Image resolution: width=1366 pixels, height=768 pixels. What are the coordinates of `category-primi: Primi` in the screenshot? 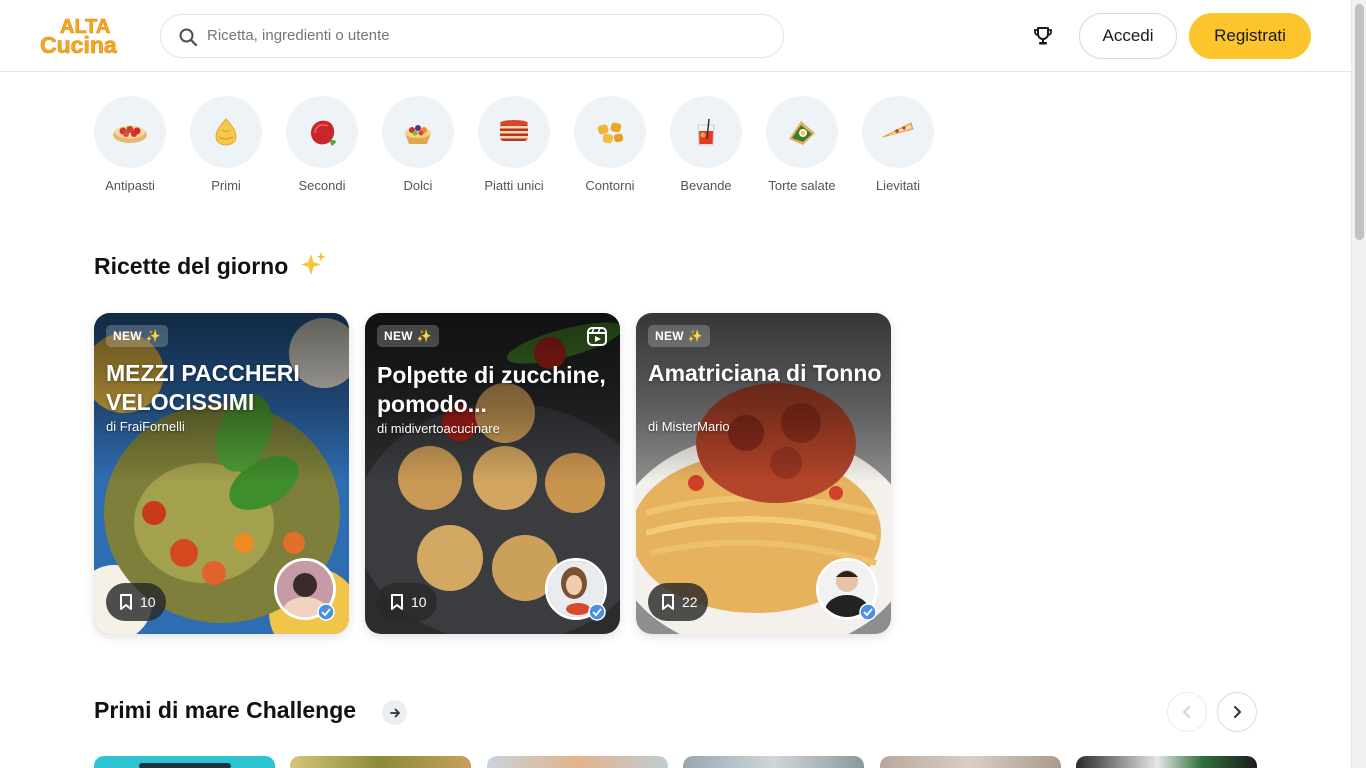 It's located at (226, 146).